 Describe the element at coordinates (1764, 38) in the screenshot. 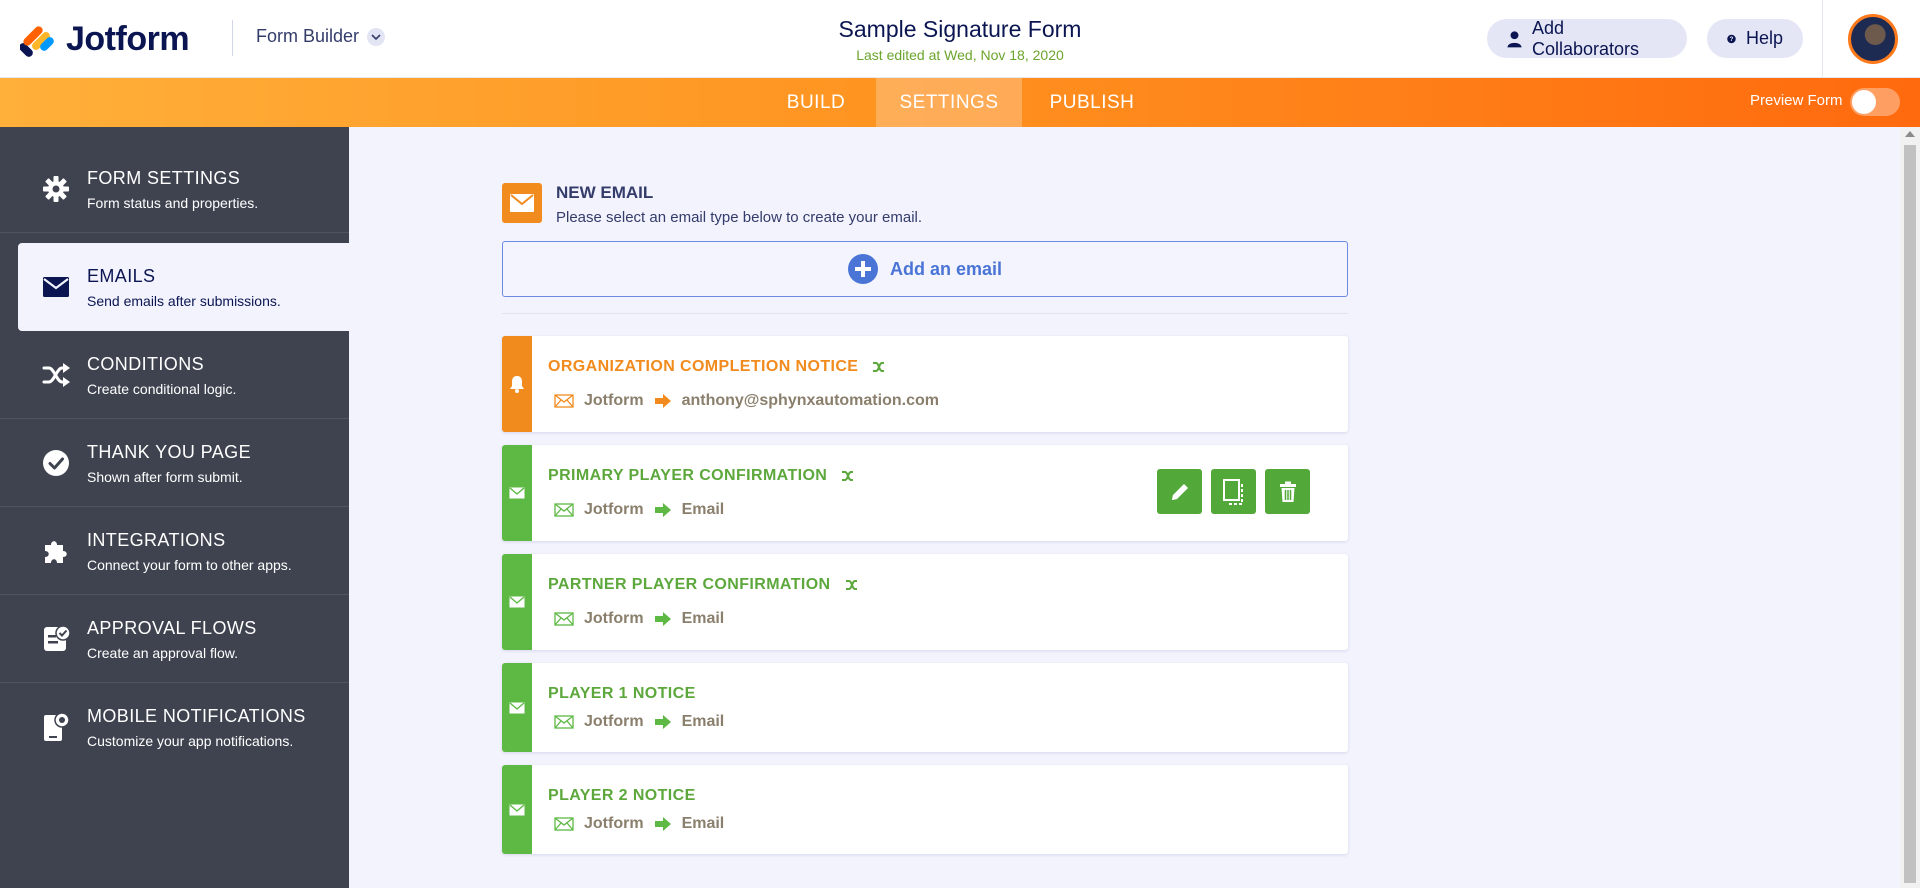

I see `help-label: Help` at that location.